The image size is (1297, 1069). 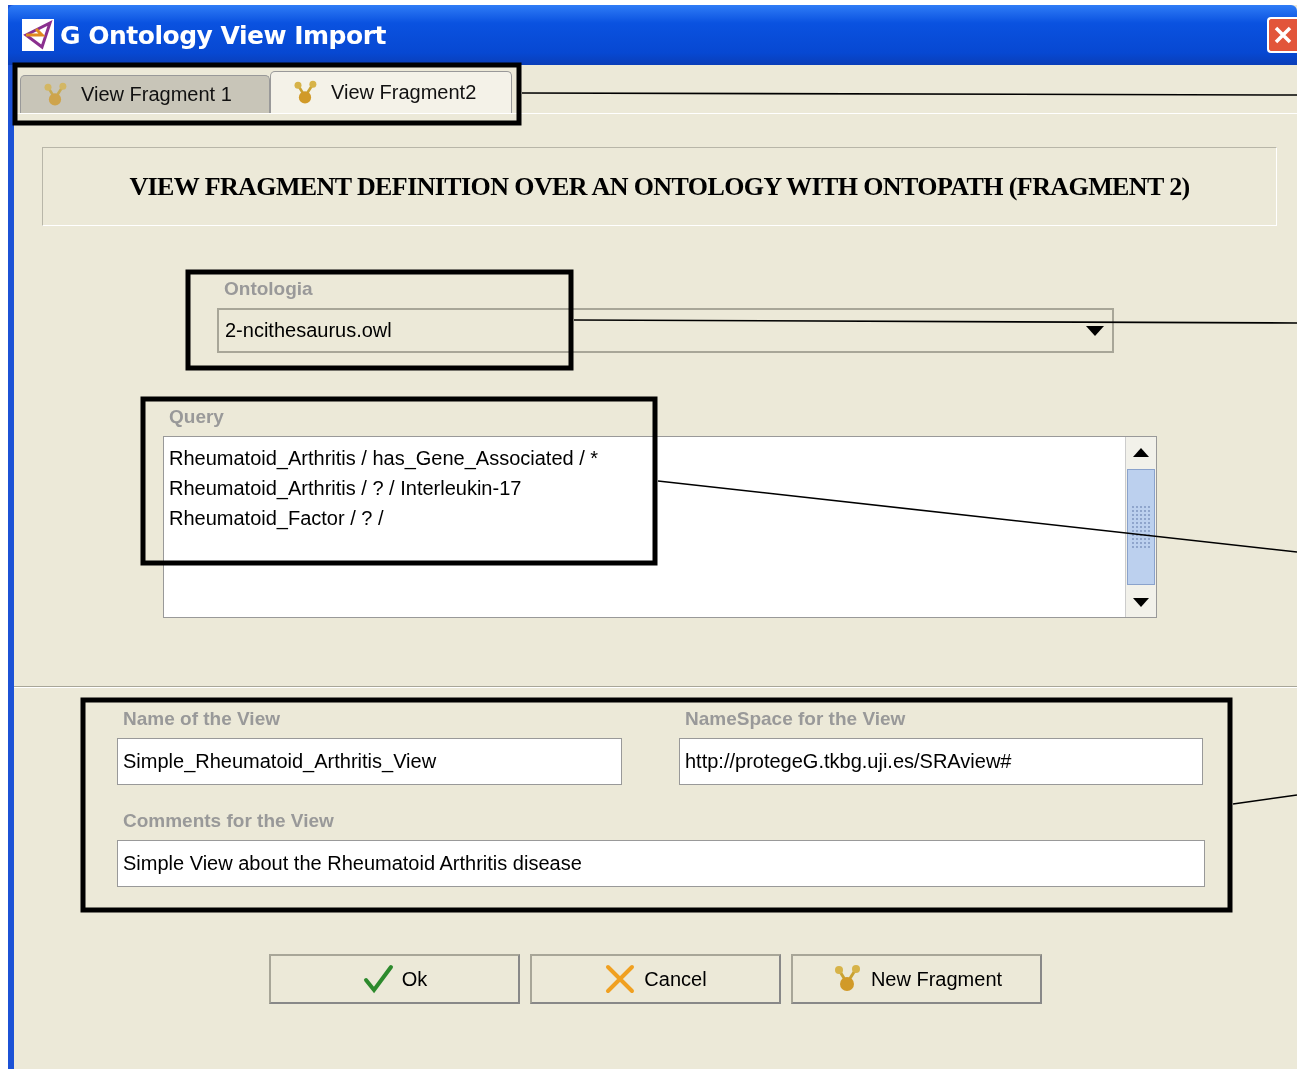 I want to click on field-label: Comments for the View, so click(x=229, y=821).